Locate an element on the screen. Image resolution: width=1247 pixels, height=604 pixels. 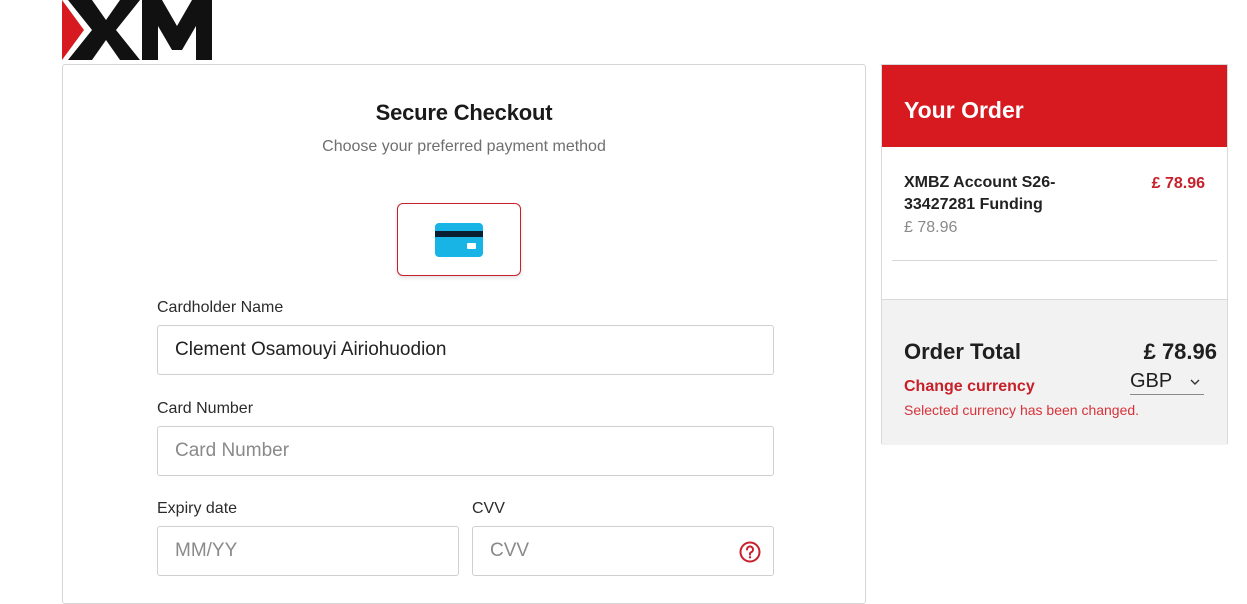
currency-value: GBP is located at coordinates (1151, 381).